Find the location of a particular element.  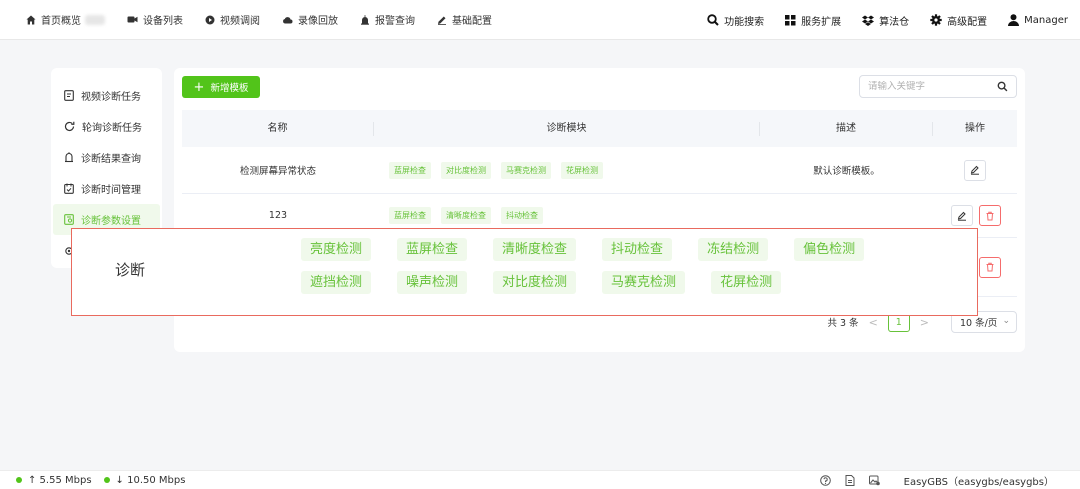

dropbox-icon is located at coordinates (868, 20).